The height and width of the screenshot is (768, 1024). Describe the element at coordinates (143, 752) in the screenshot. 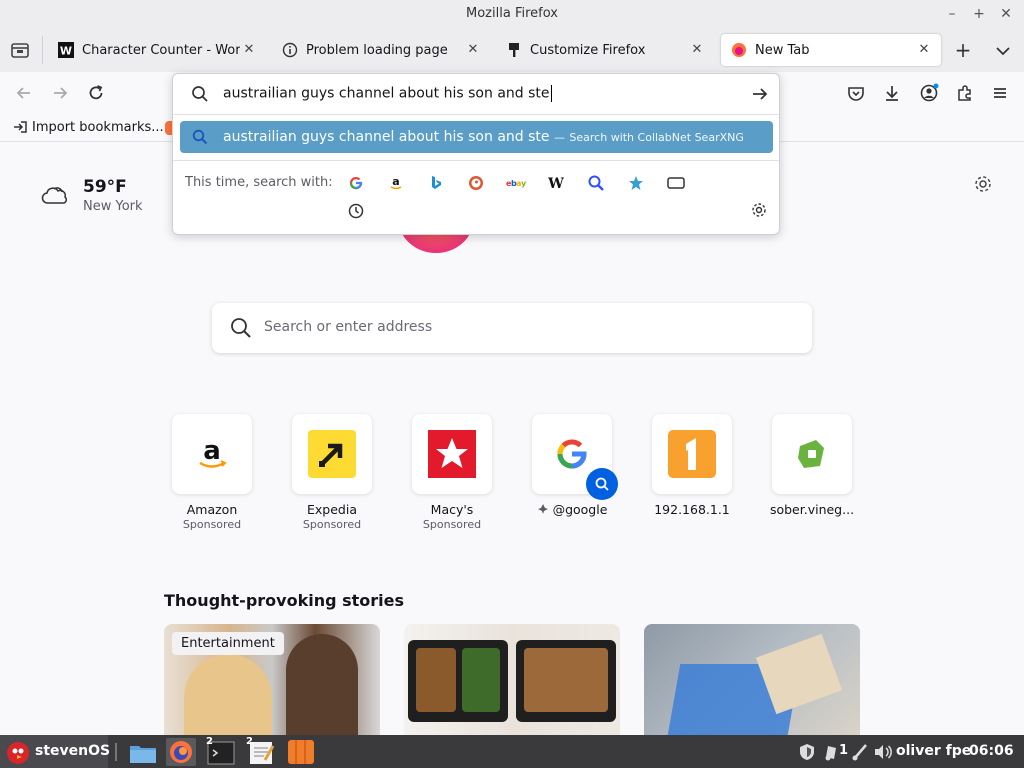

I see `taskbar-files` at that location.